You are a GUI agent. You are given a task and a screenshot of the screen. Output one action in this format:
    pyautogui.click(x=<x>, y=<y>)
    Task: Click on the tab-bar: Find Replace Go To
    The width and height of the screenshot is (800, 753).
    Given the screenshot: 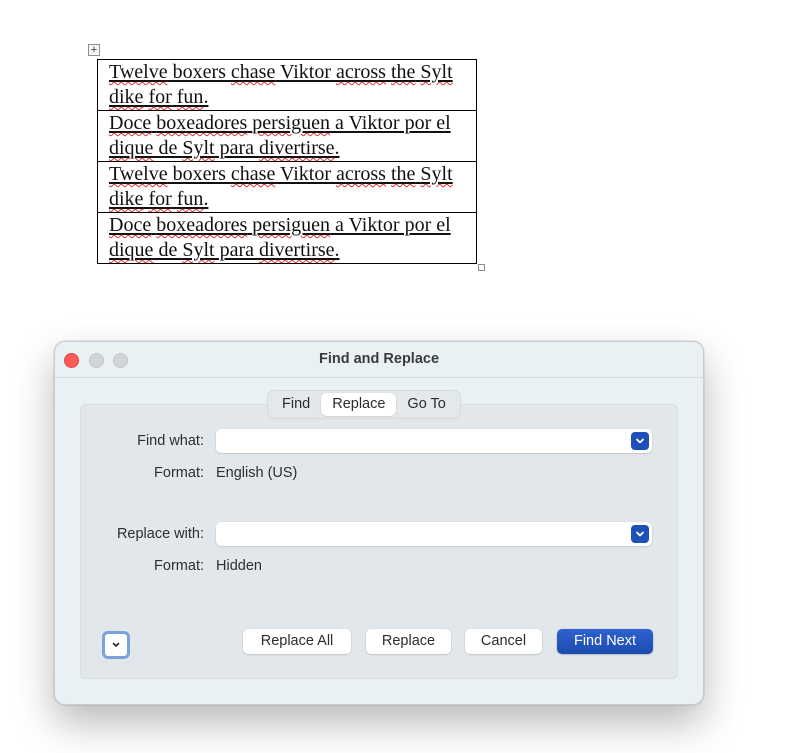 What is the action you would take?
    pyautogui.click(x=364, y=404)
    